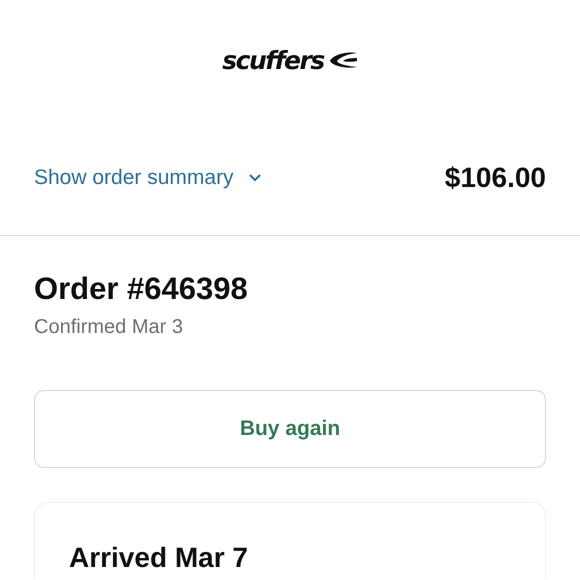  I want to click on status-title: Arrived Mar 7, so click(159, 558).